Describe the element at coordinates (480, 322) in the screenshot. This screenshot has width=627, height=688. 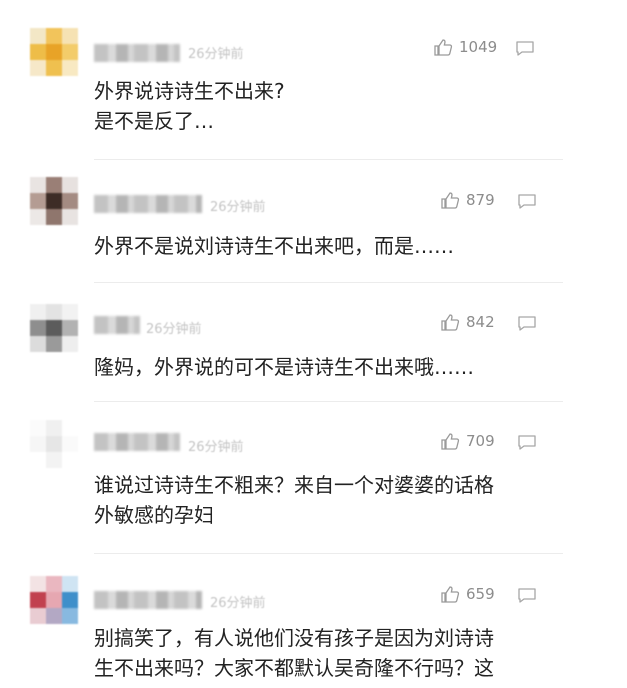
I see `like-count: 842` at that location.